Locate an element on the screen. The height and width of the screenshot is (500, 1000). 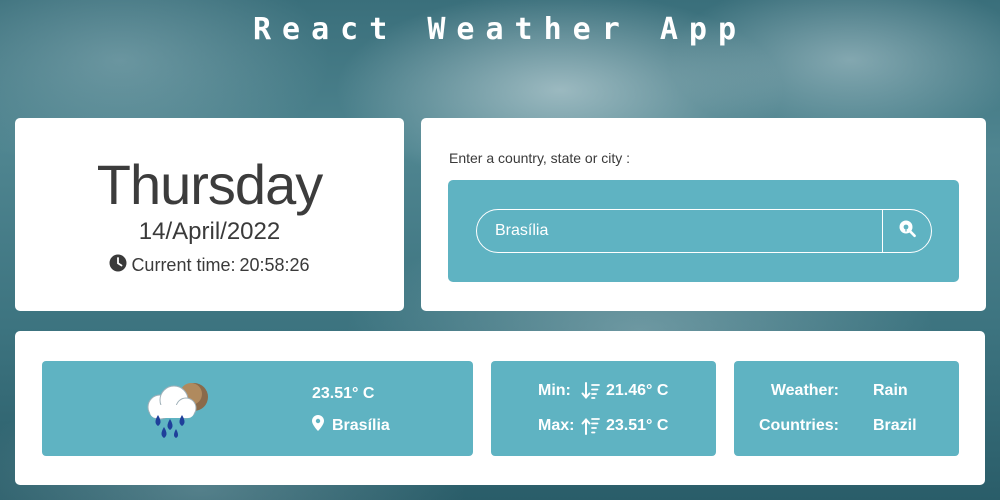
max-row: Max: 23.51° C is located at coordinates (603, 426).